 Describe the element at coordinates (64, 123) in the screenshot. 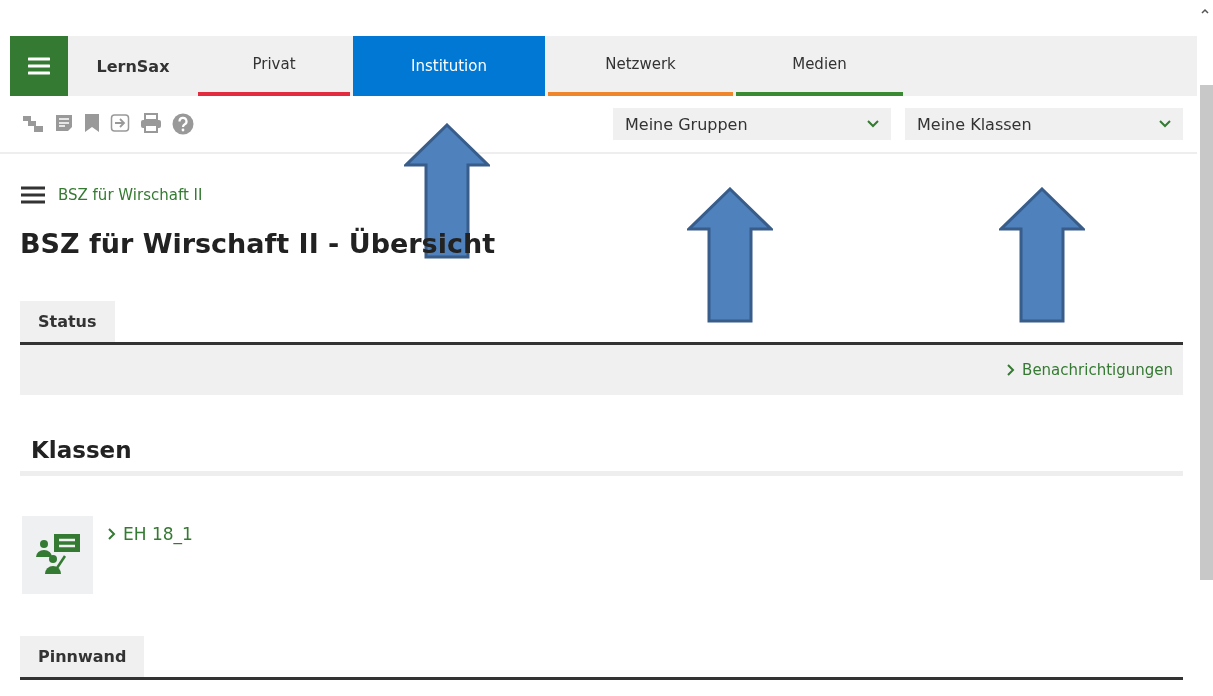

I see `note-icon` at that location.